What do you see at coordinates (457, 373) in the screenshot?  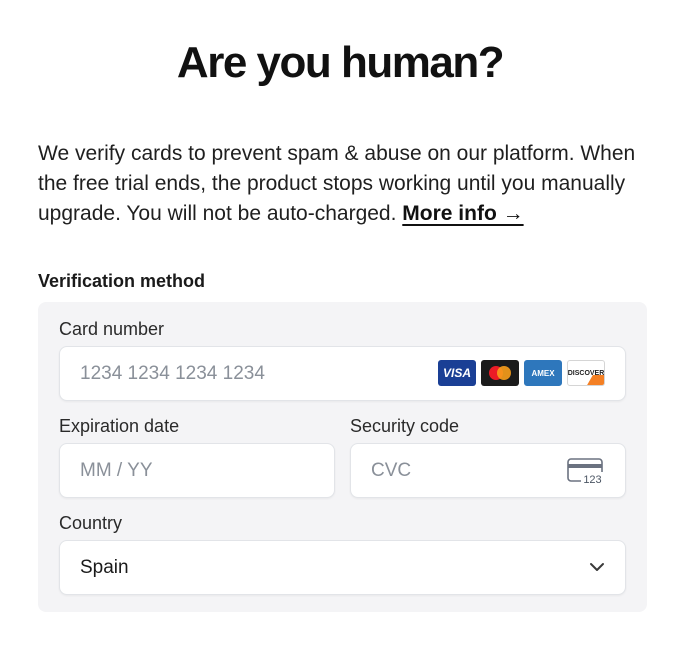 I see `visa-icon: VISA` at bounding box center [457, 373].